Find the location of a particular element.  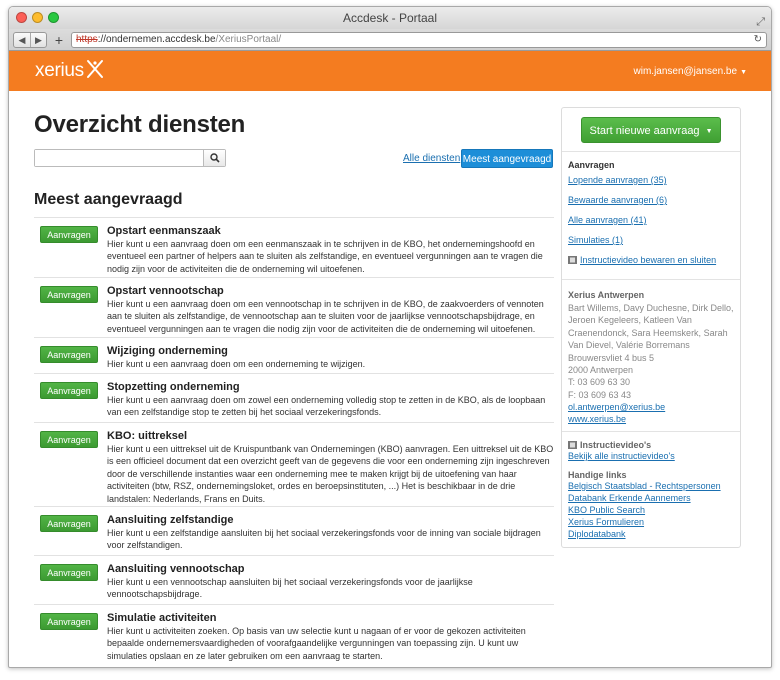

user-email: wim.jansen@jansen.be is located at coordinates (685, 71).